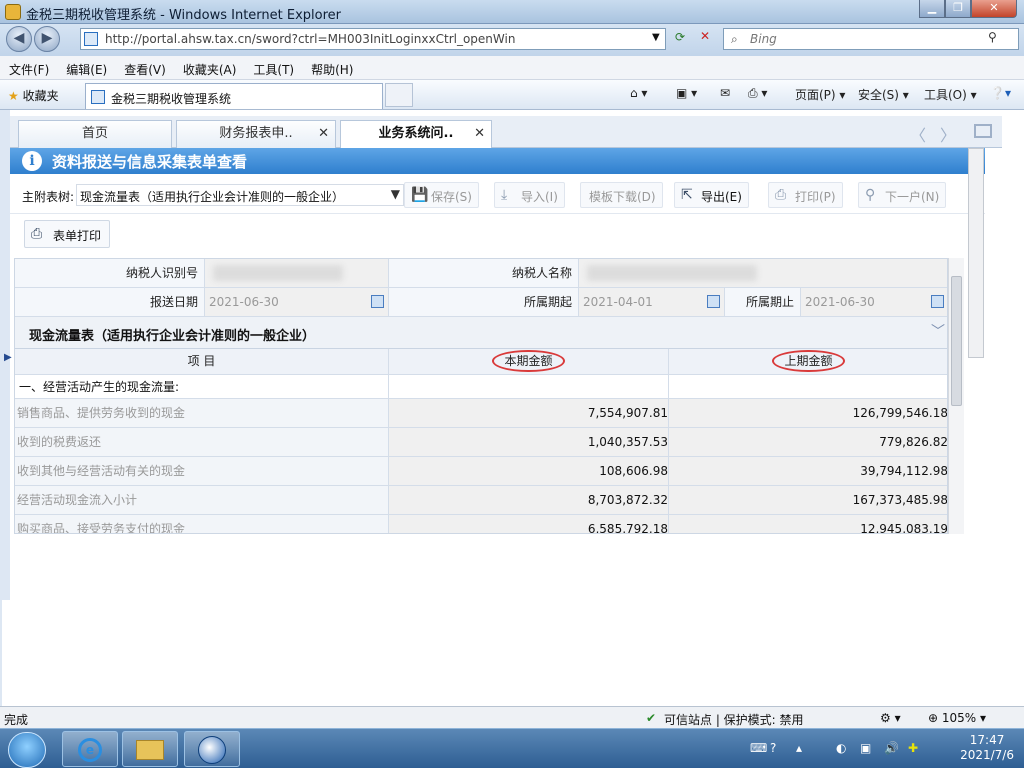 The width and height of the screenshot is (1024, 768). I want to click on grid-scrollbar, so click(956, 396).